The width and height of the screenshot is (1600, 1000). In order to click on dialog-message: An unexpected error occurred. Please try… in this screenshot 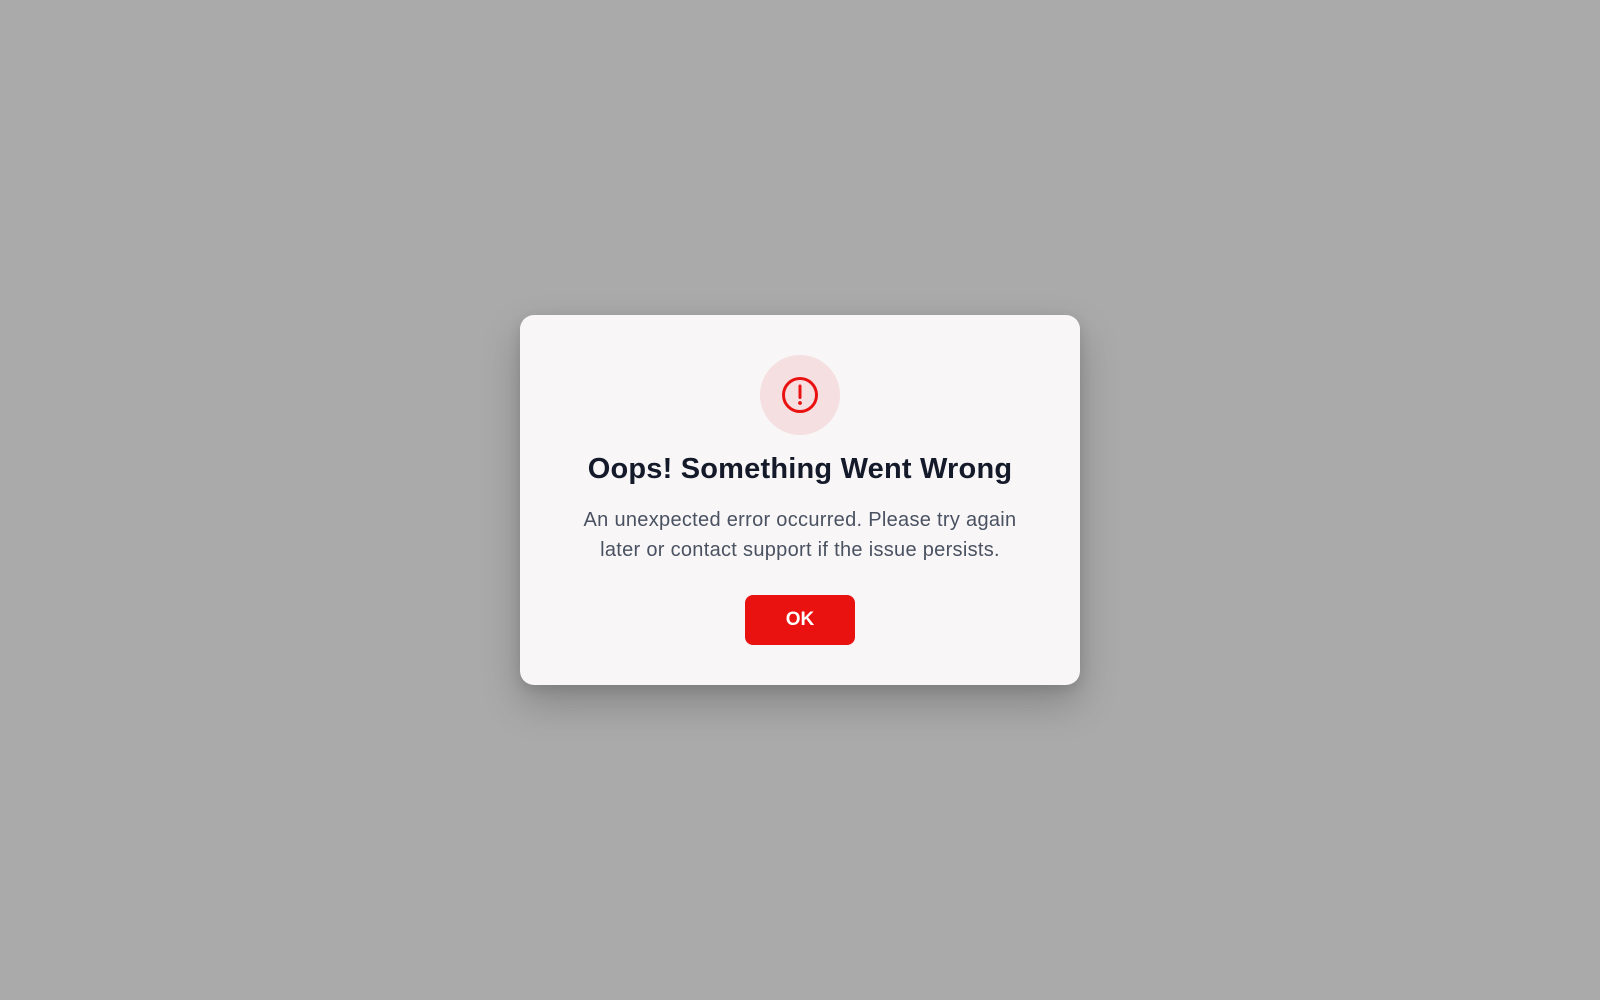, I will do `click(800, 535)`.